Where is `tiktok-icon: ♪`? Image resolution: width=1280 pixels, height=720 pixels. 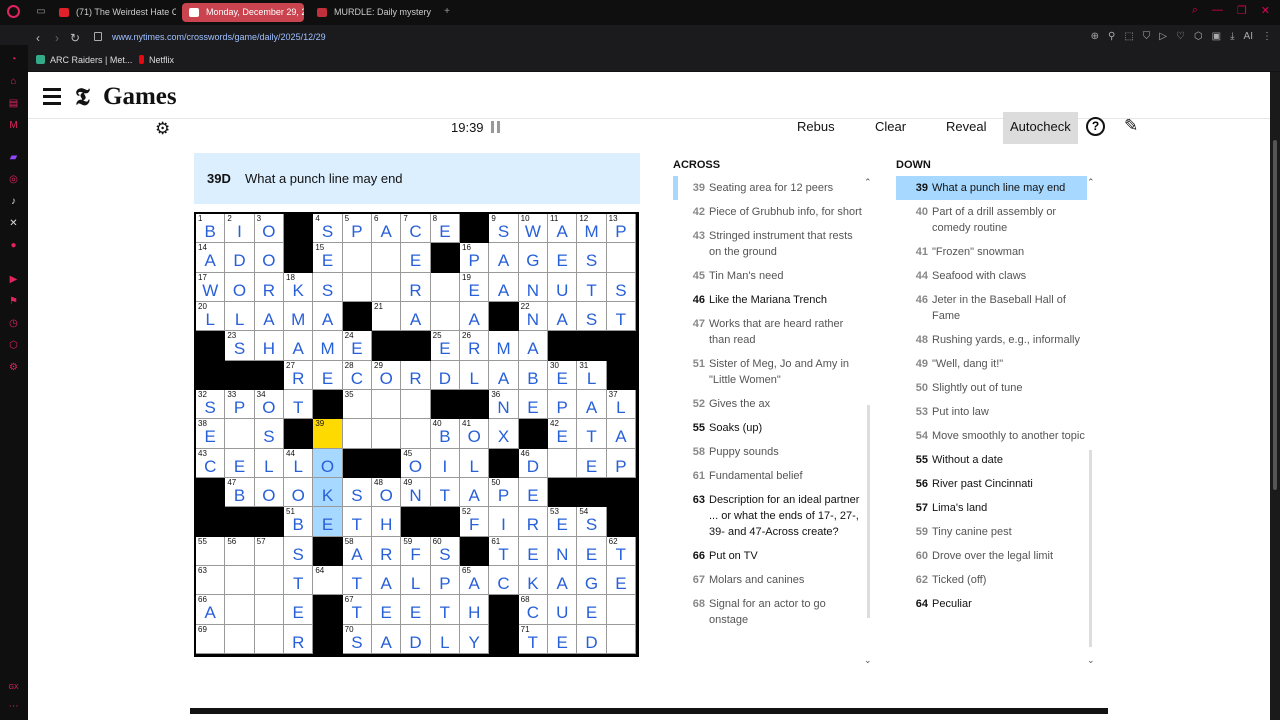 tiktok-icon: ♪ is located at coordinates (13, 201).